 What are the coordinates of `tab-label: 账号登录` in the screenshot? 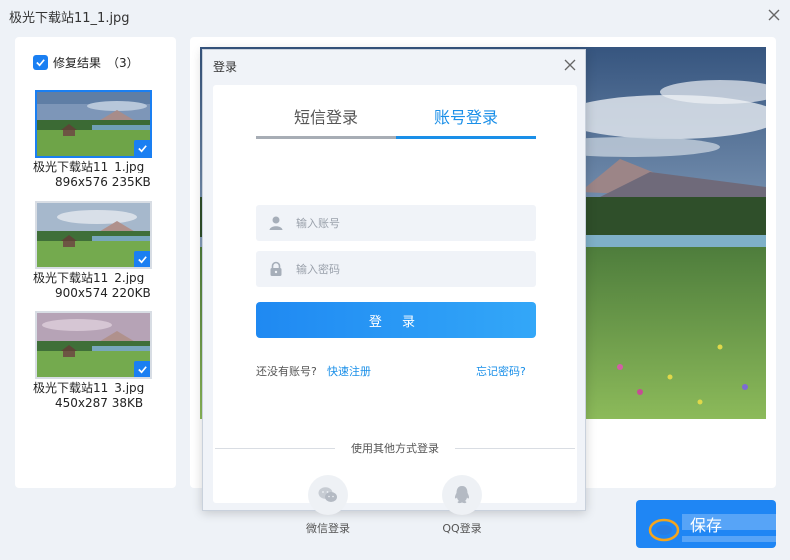 It's located at (465, 117).